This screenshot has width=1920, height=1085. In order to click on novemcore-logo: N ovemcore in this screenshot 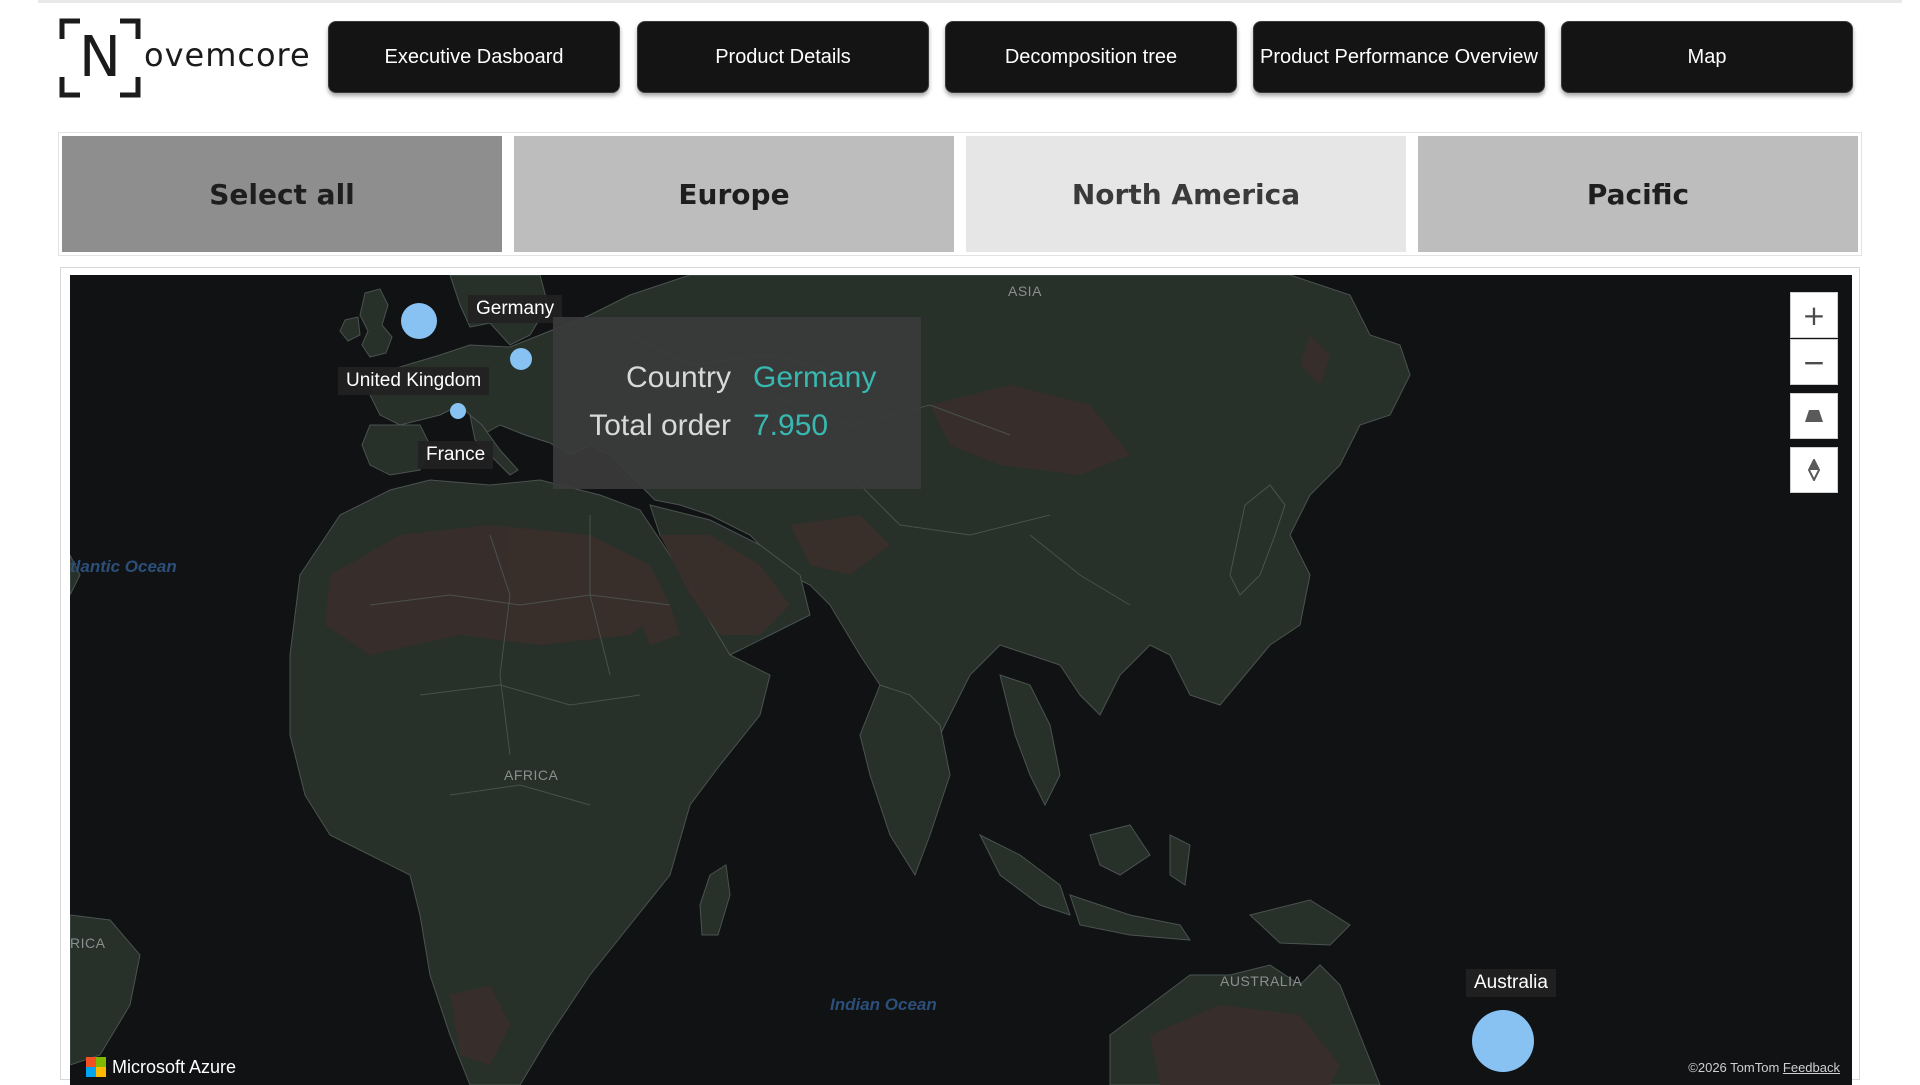, I will do `click(184, 60)`.